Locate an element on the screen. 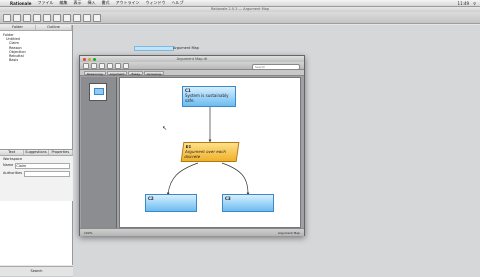 The width and height of the screenshot is (480, 277). menu-outline: アウトライン is located at coordinates (127, 3).